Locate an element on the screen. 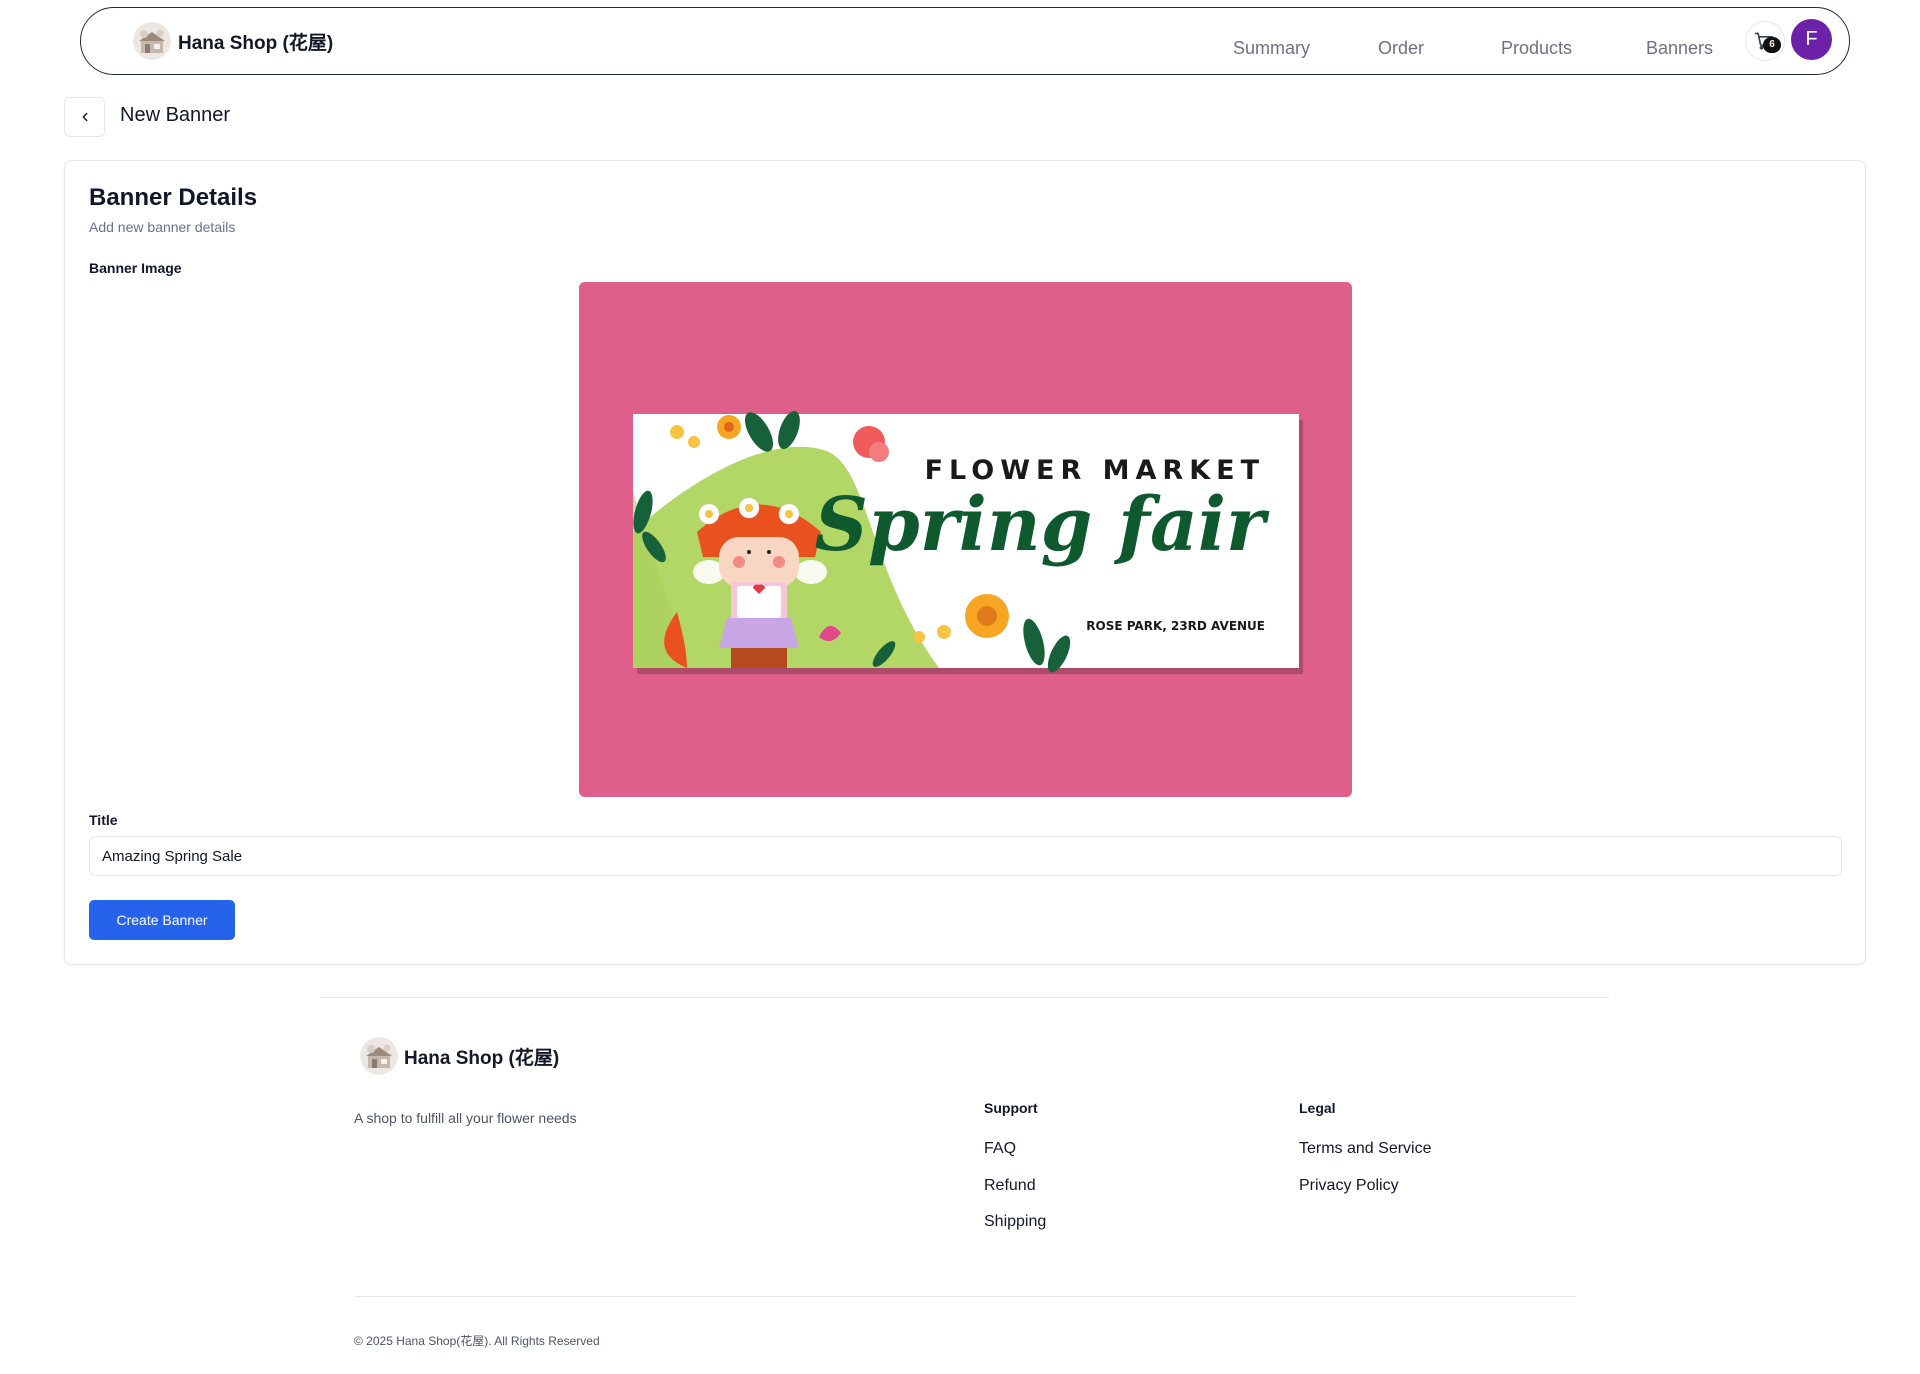 The height and width of the screenshot is (1374, 1920). title-input is located at coordinates (965, 856).